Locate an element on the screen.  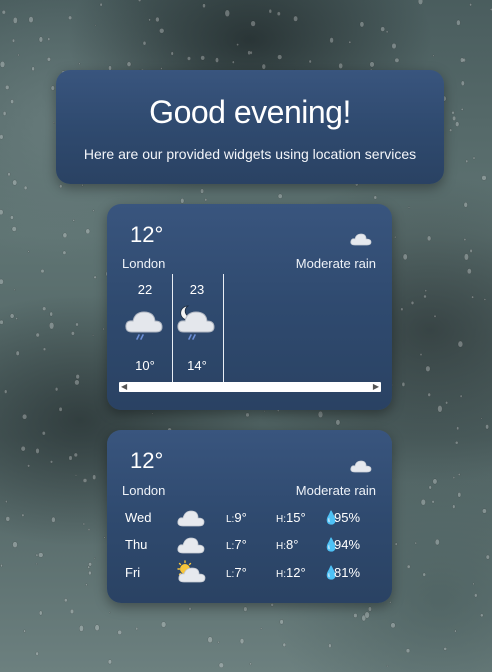
day-row: Wed L:9° H:15° 💧 95% is located at coordinates (249, 518).